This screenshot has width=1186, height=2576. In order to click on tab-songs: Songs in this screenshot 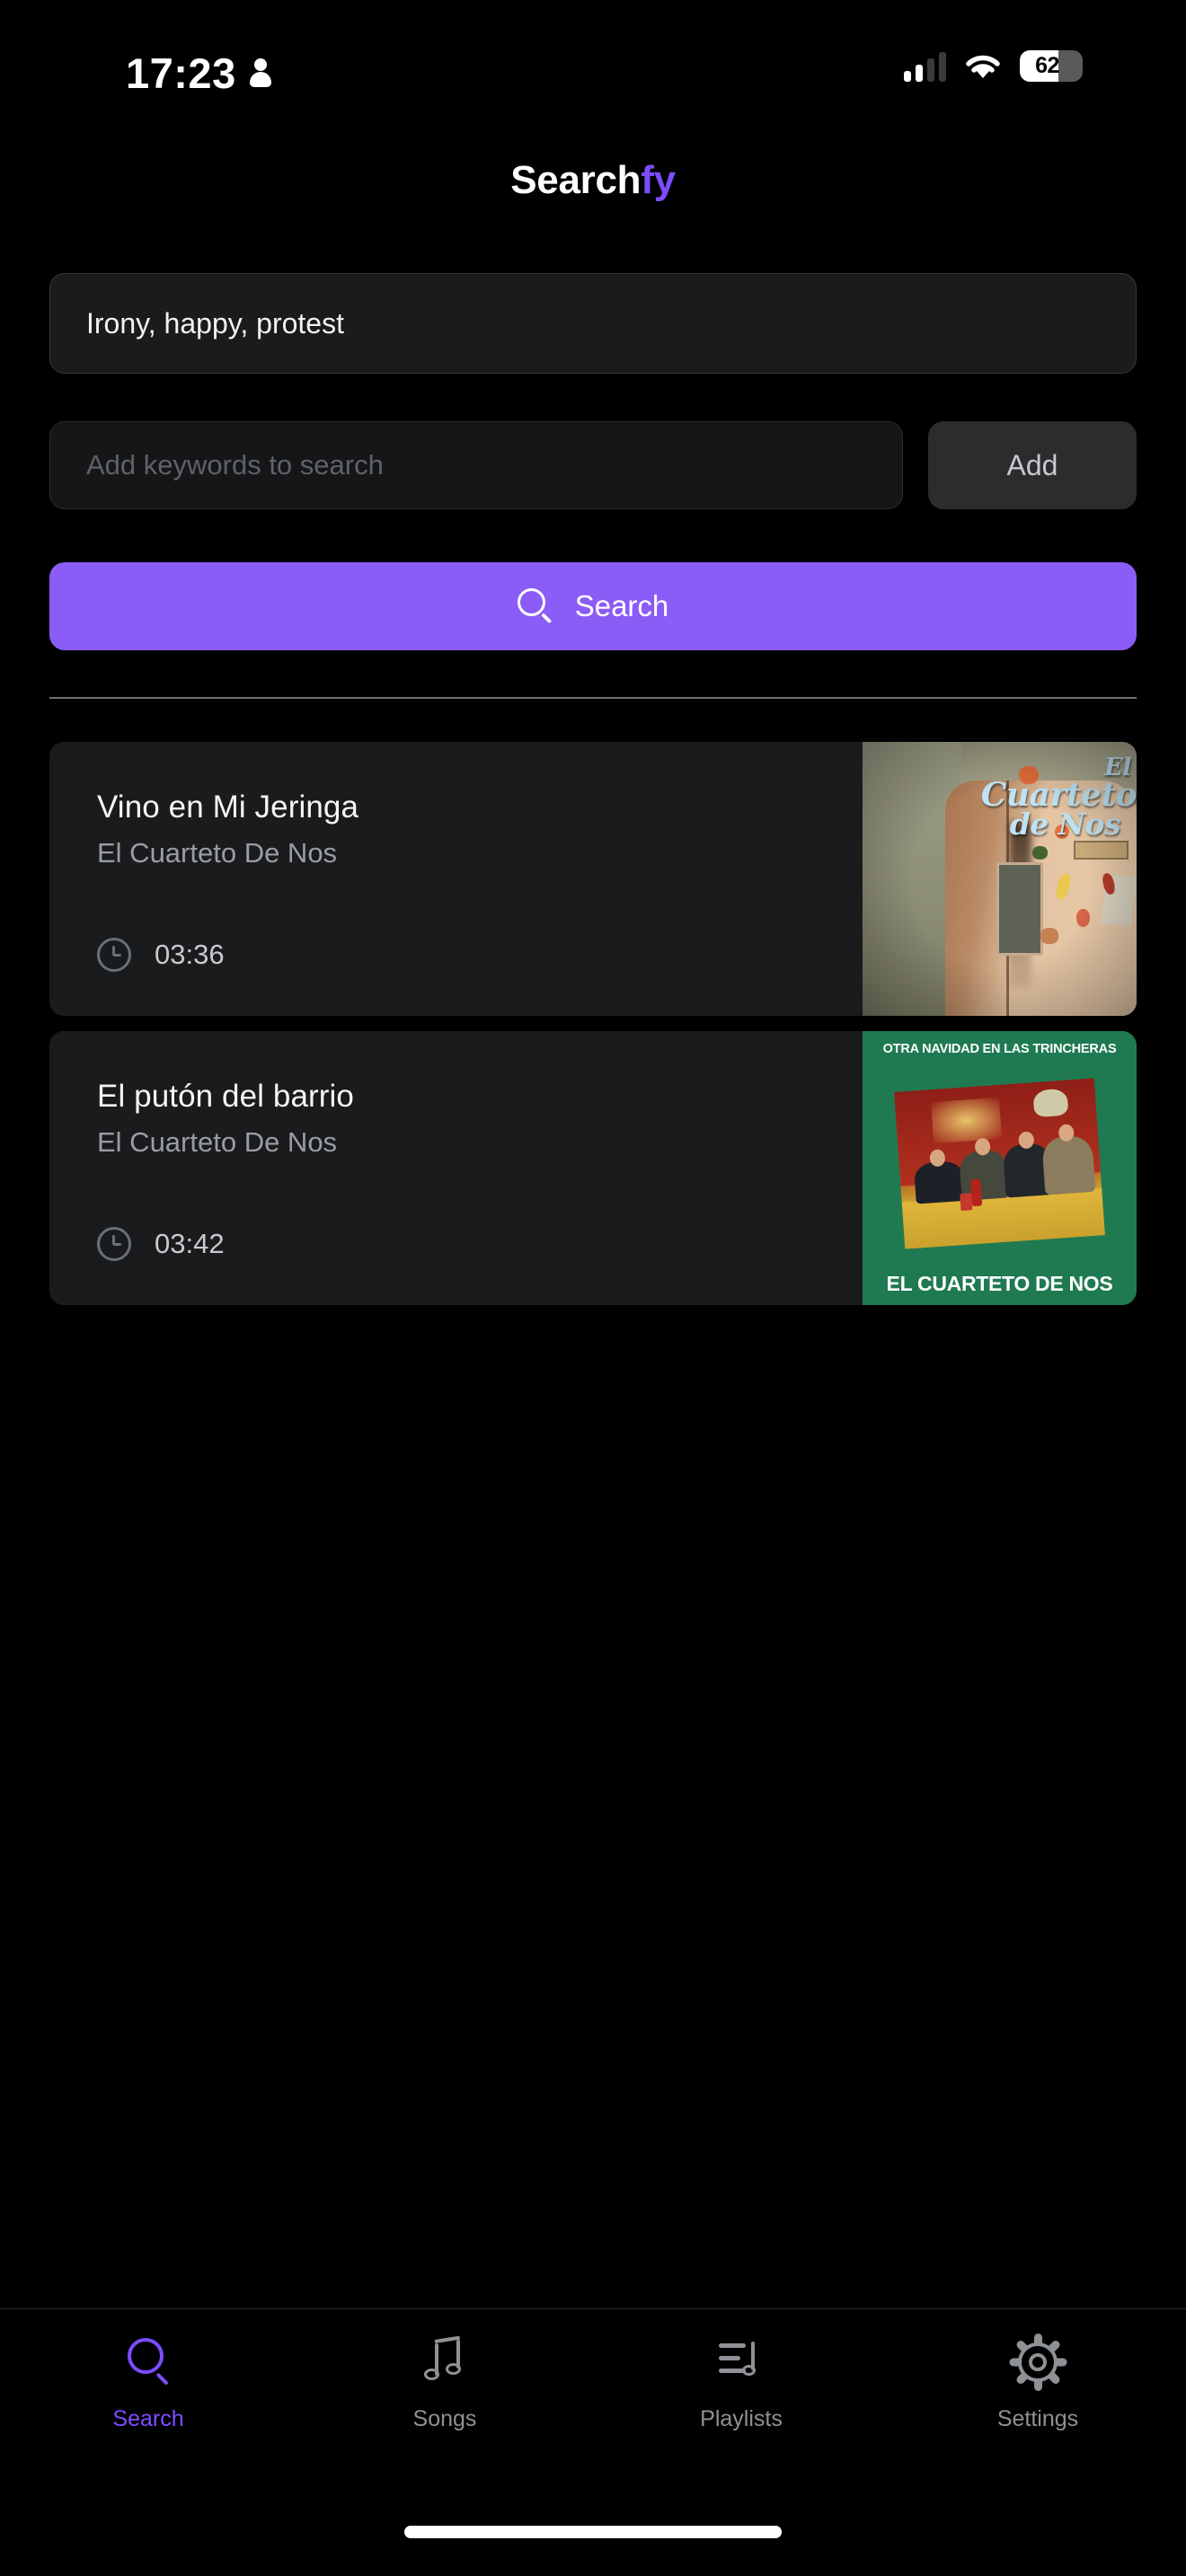, I will do `click(444, 2383)`.